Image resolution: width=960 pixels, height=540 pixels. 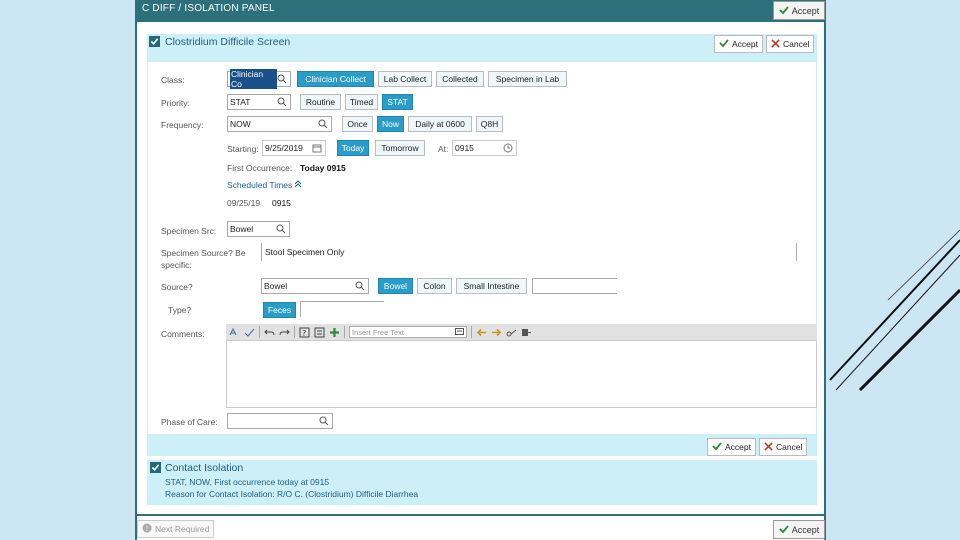 What do you see at coordinates (315, 286) in the screenshot?
I see `source-input: Bowel` at bounding box center [315, 286].